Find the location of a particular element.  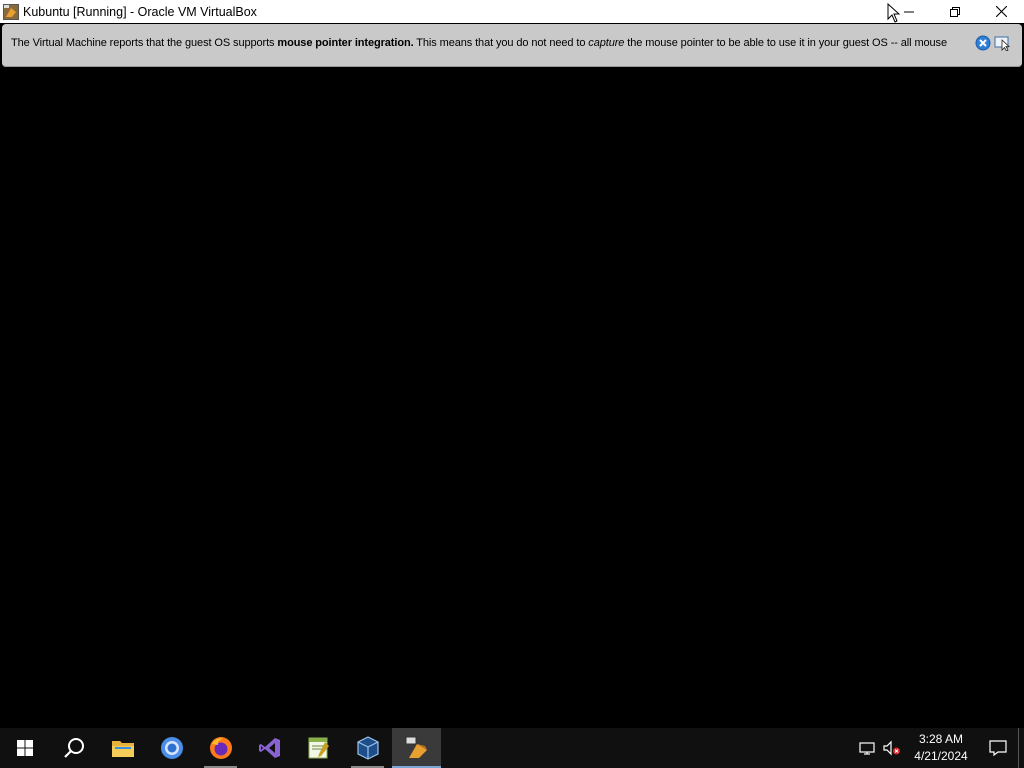

taskbar-file-explorer is located at coordinates (122, 748).